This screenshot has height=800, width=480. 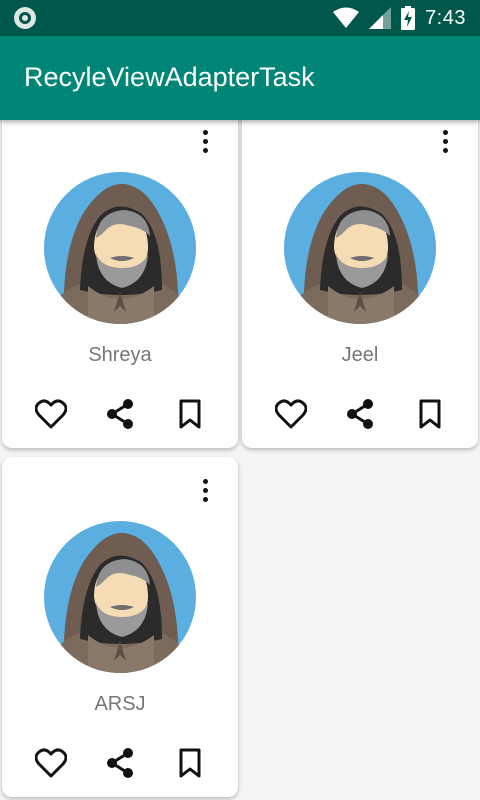 I want to click on status-time: 7:43, so click(x=445, y=17).